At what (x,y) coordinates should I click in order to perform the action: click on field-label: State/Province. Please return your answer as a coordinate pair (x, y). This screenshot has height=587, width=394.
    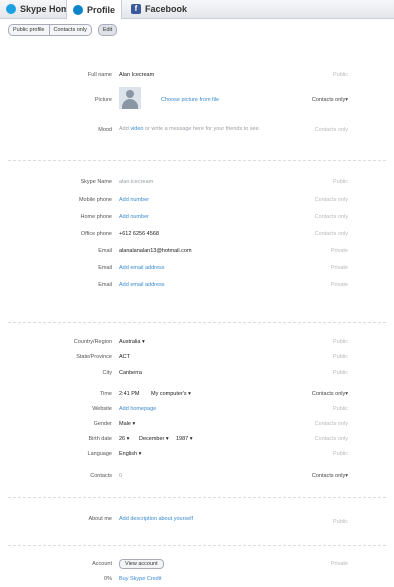
    Looking at the image, I should click on (94, 357).